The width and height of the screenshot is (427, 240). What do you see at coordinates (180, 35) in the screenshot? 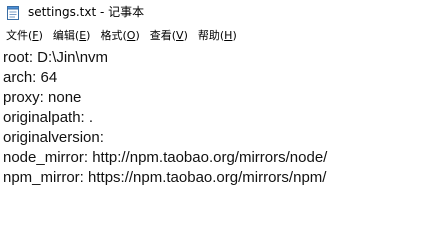
I see `menu-view-key: V` at bounding box center [180, 35].